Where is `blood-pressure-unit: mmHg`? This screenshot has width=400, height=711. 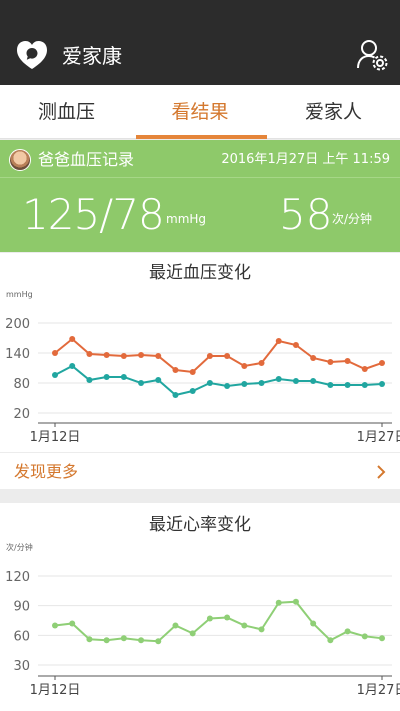 blood-pressure-unit: mmHg is located at coordinates (186, 219).